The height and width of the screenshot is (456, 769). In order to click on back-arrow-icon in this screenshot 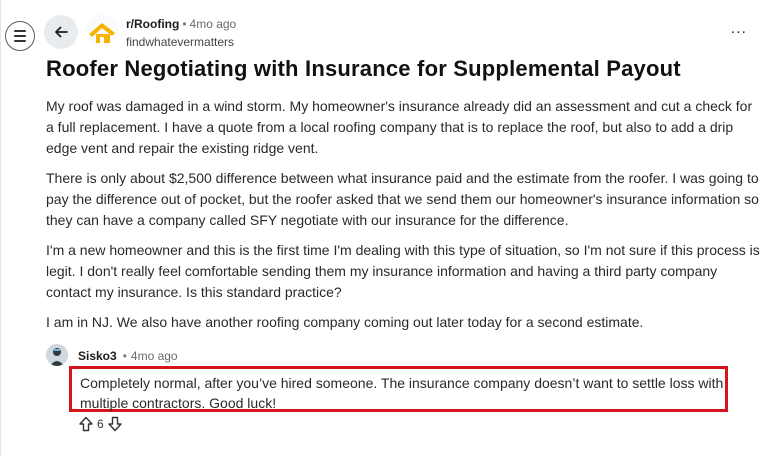, I will do `click(61, 32)`.